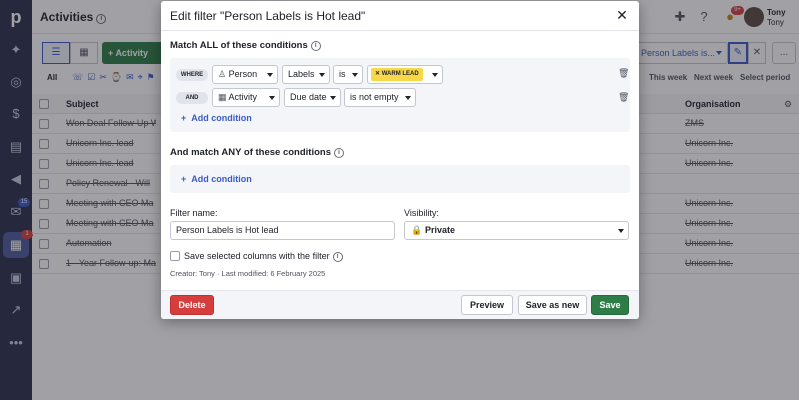 Image resolution: width=799 pixels, height=400 pixels. I want to click on save-columns-checkbox, so click(175, 256).